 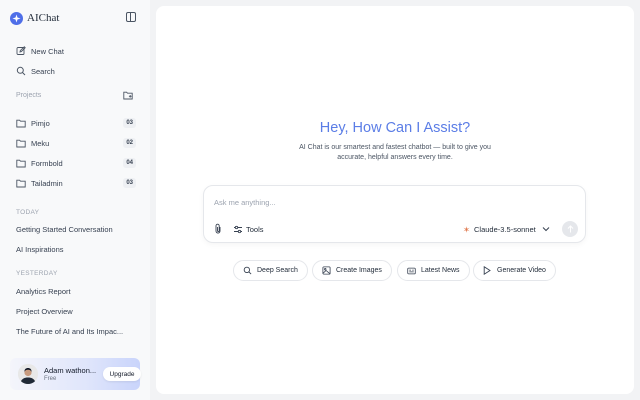 What do you see at coordinates (359, 270) in the screenshot?
I see `chip-label: Create Images` at bounding box center [359, 270].